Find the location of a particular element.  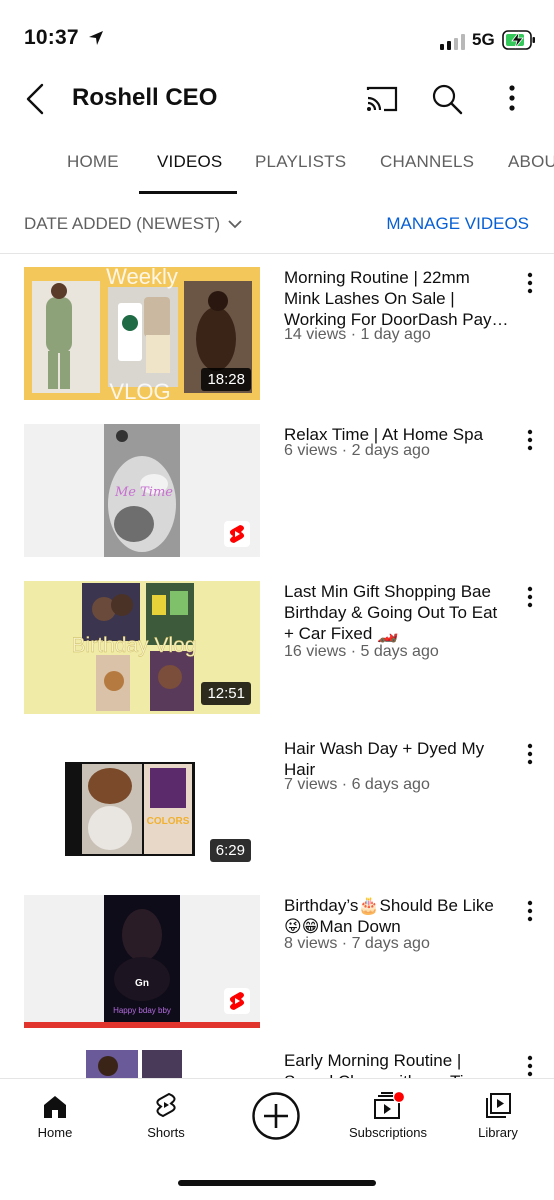

channel-tabs: HOME VIDEOS PLAYLISTS CHANNELS ABOUT is located at coordinates (277, 166).